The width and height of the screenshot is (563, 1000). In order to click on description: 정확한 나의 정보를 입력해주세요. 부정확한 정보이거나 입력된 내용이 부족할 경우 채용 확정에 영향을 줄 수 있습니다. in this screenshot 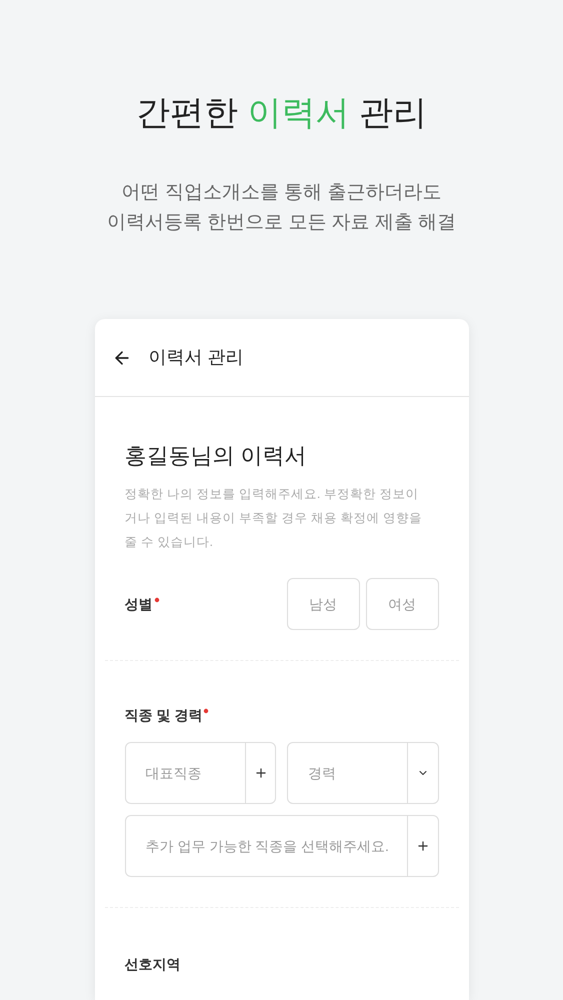, I will do `click(273, 518)`.